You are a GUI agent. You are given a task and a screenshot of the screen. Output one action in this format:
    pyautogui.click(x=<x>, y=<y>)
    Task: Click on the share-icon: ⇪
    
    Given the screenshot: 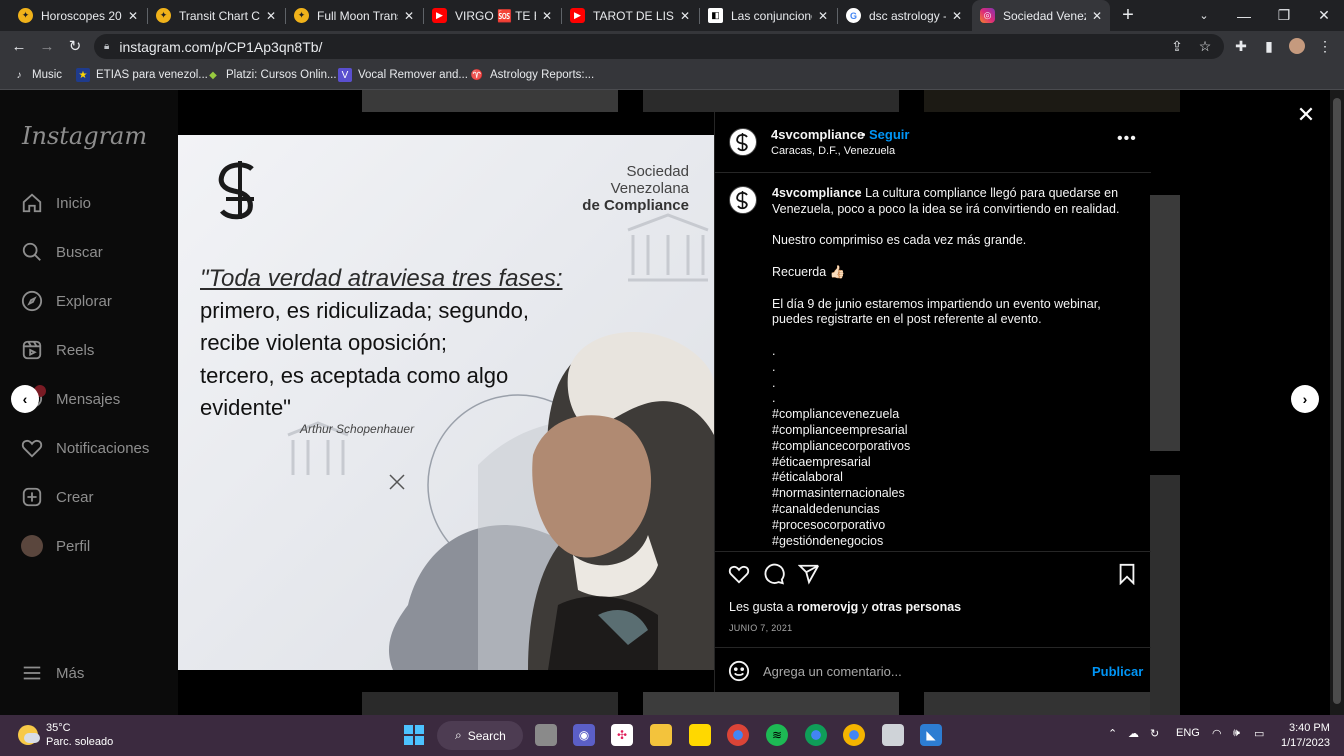 What is the action you would take?
    pyautogui.click(x=1177, y=46)
    